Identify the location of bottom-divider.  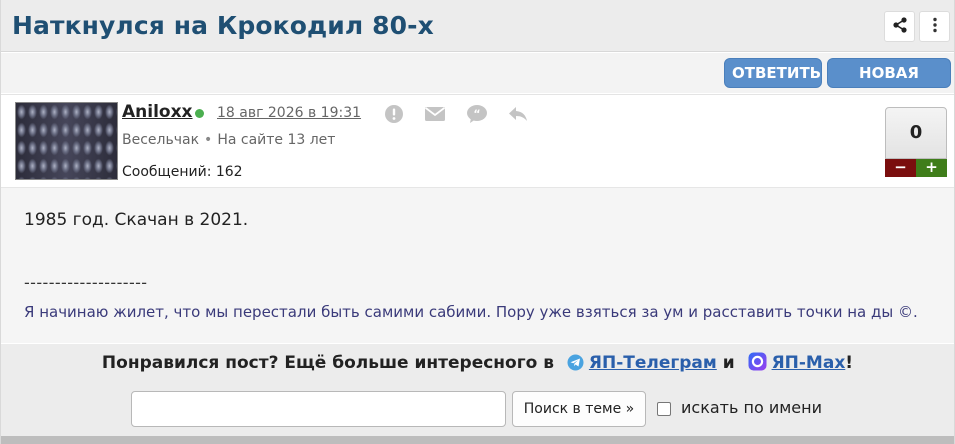
(477, 440).